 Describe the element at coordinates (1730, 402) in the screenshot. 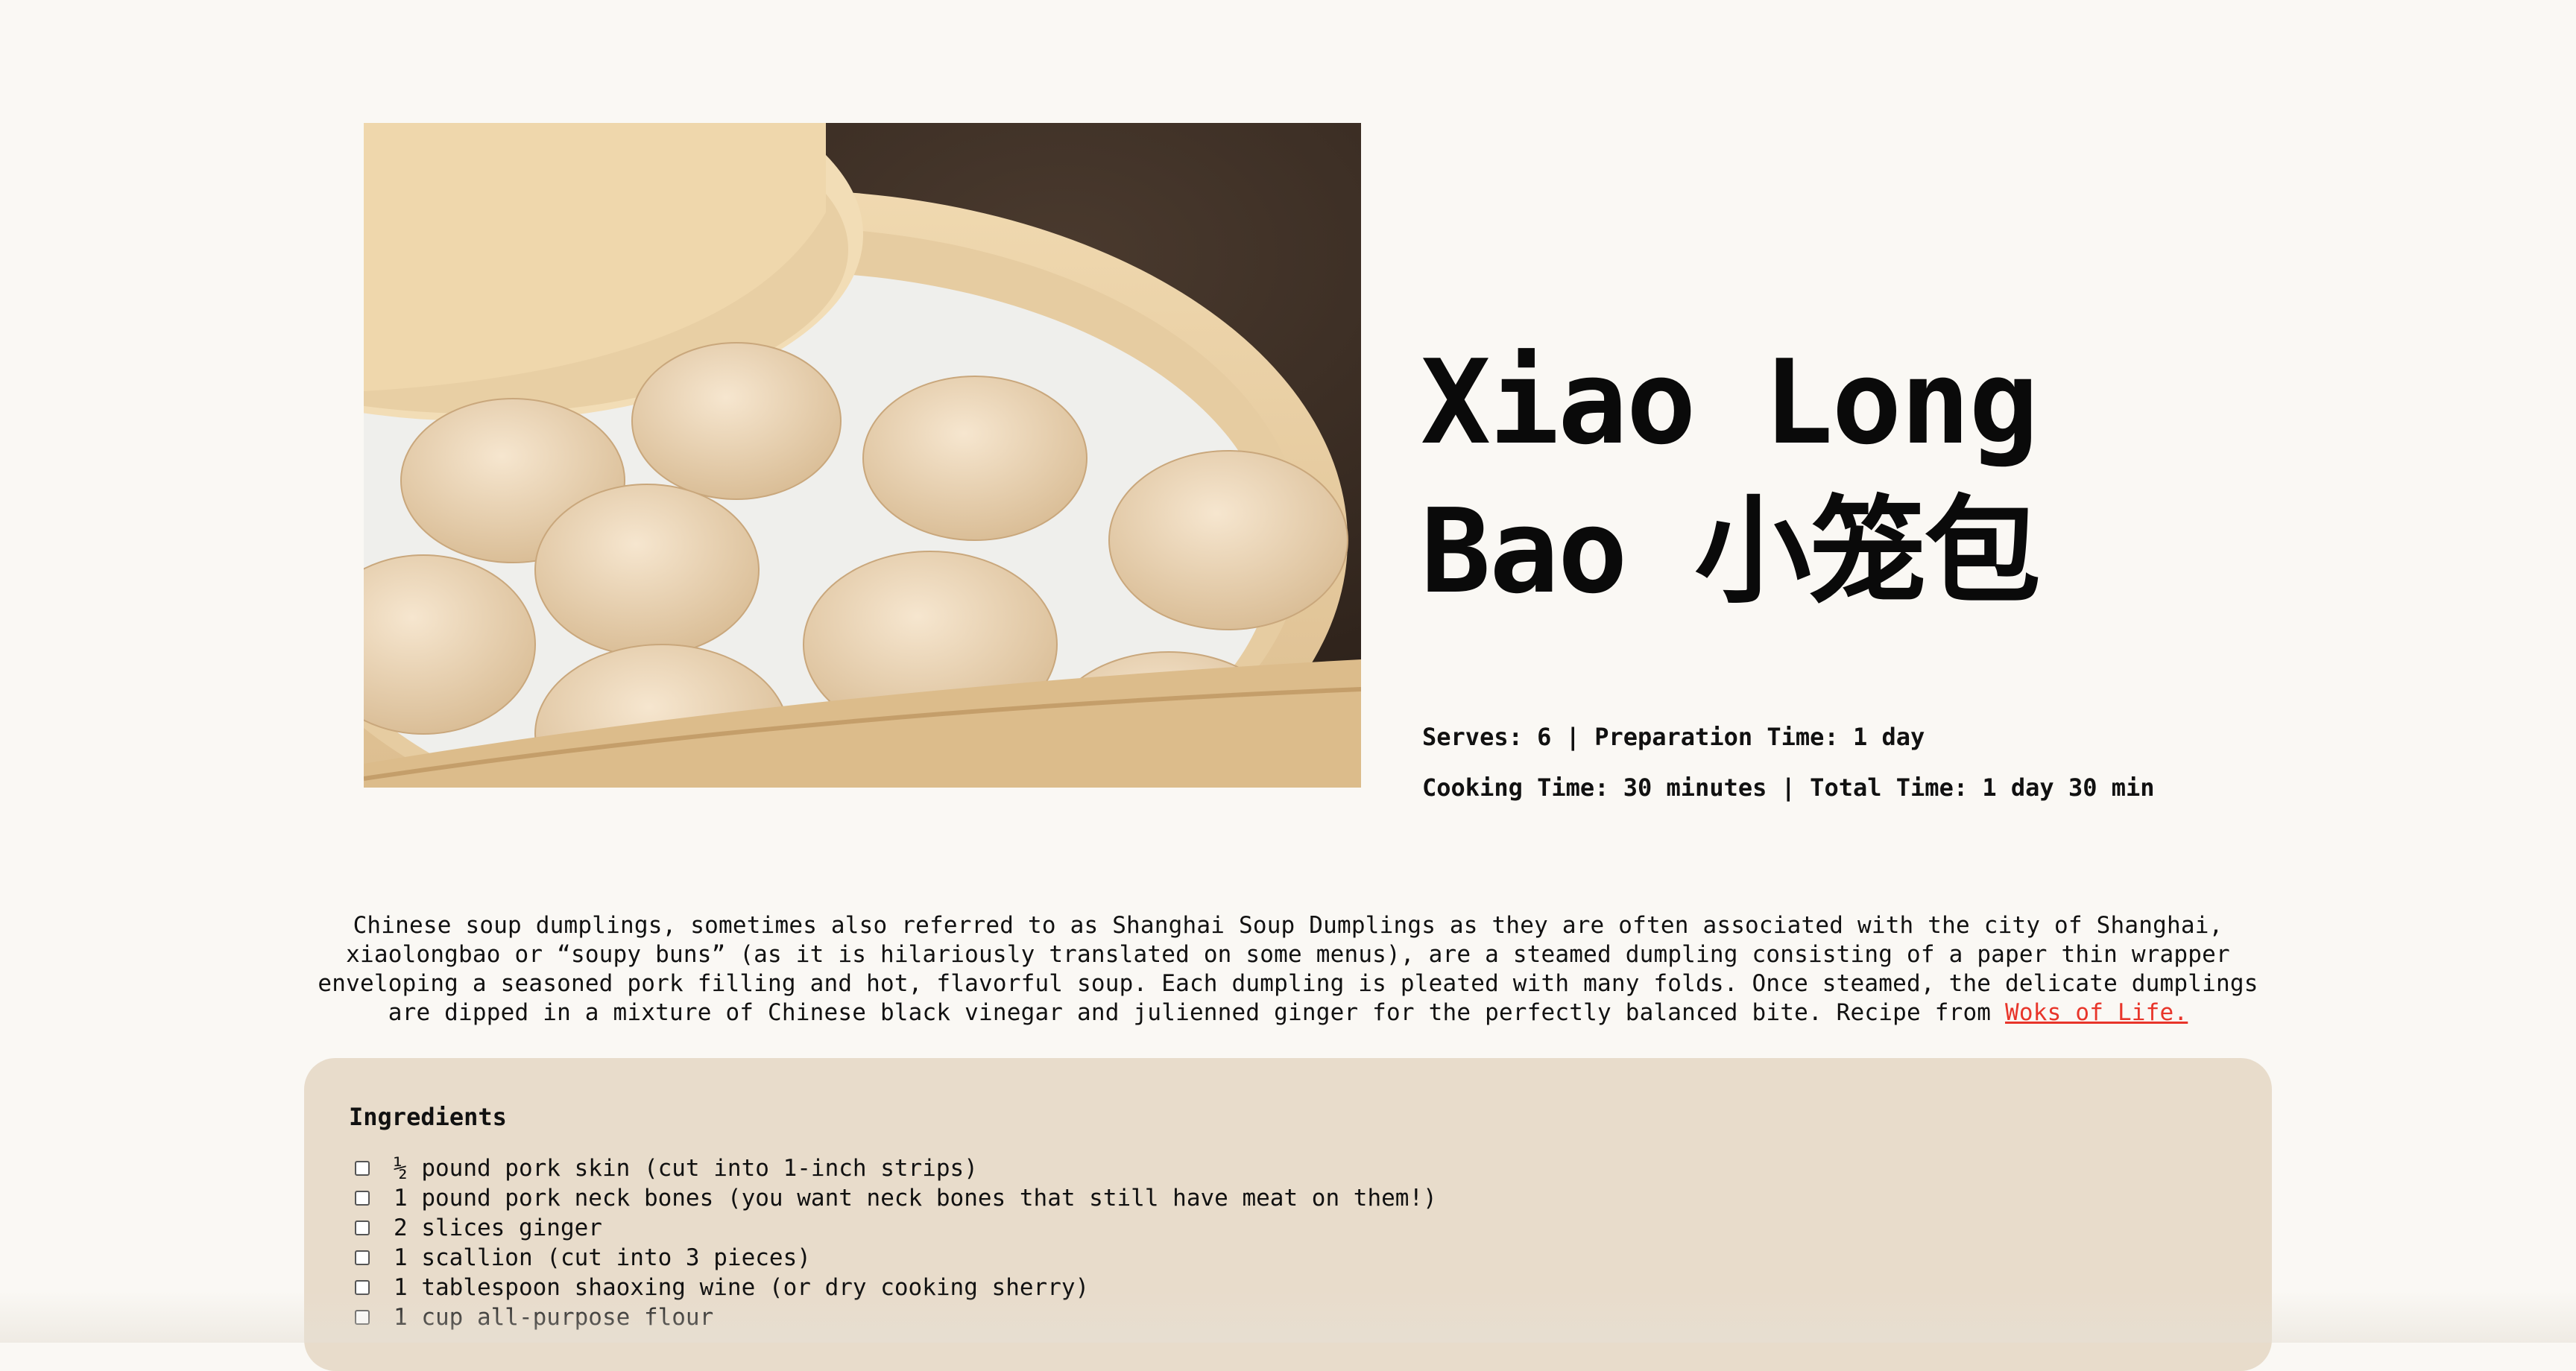

I see `recipe-title-line1: Xiao Long` at that location.